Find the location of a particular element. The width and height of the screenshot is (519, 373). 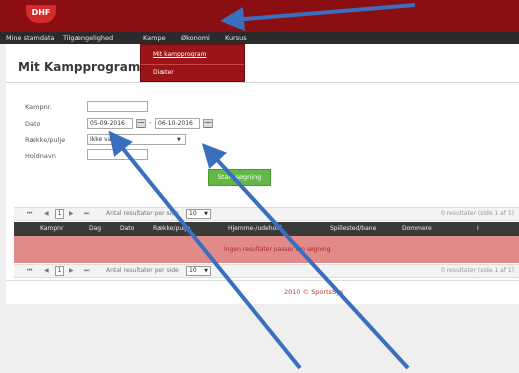

start-search-button: Start søgning is located at coordinates (239, 177).